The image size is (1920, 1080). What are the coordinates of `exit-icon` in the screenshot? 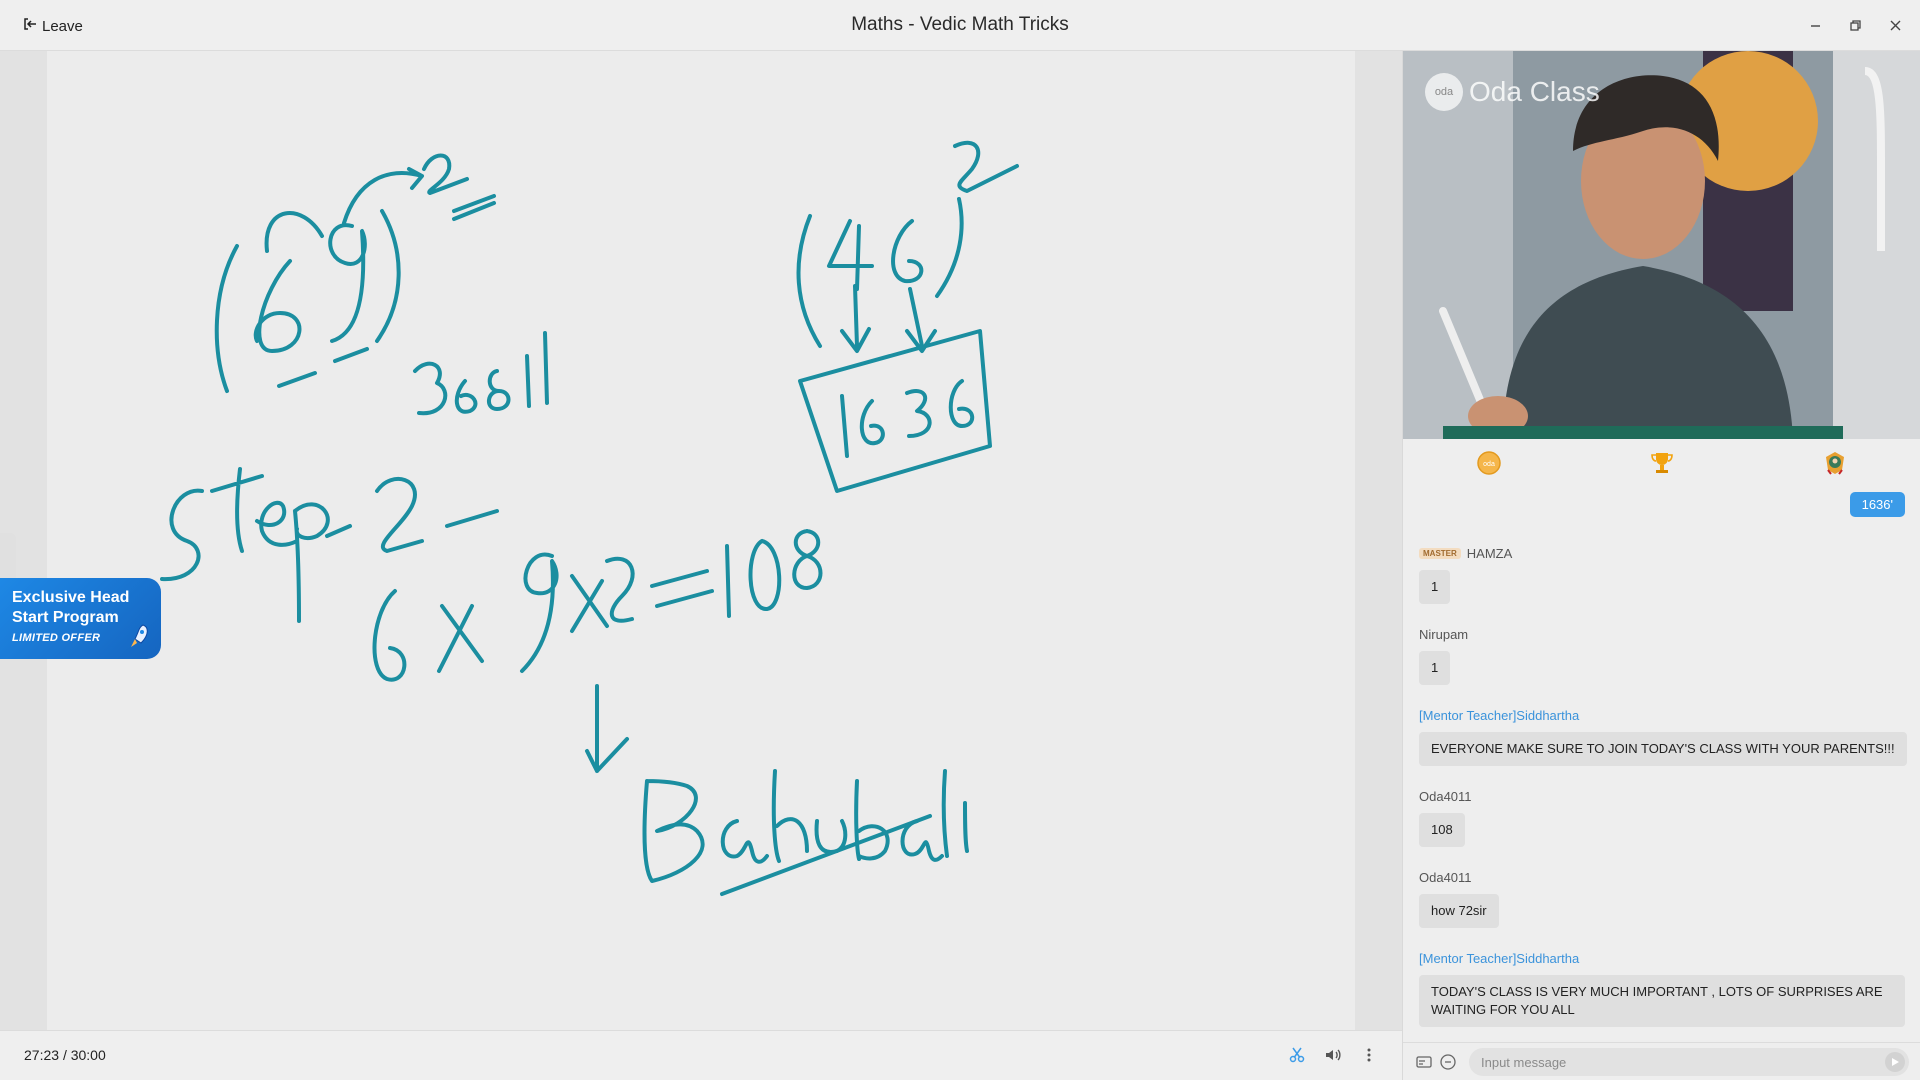 It's located at (30, 26).